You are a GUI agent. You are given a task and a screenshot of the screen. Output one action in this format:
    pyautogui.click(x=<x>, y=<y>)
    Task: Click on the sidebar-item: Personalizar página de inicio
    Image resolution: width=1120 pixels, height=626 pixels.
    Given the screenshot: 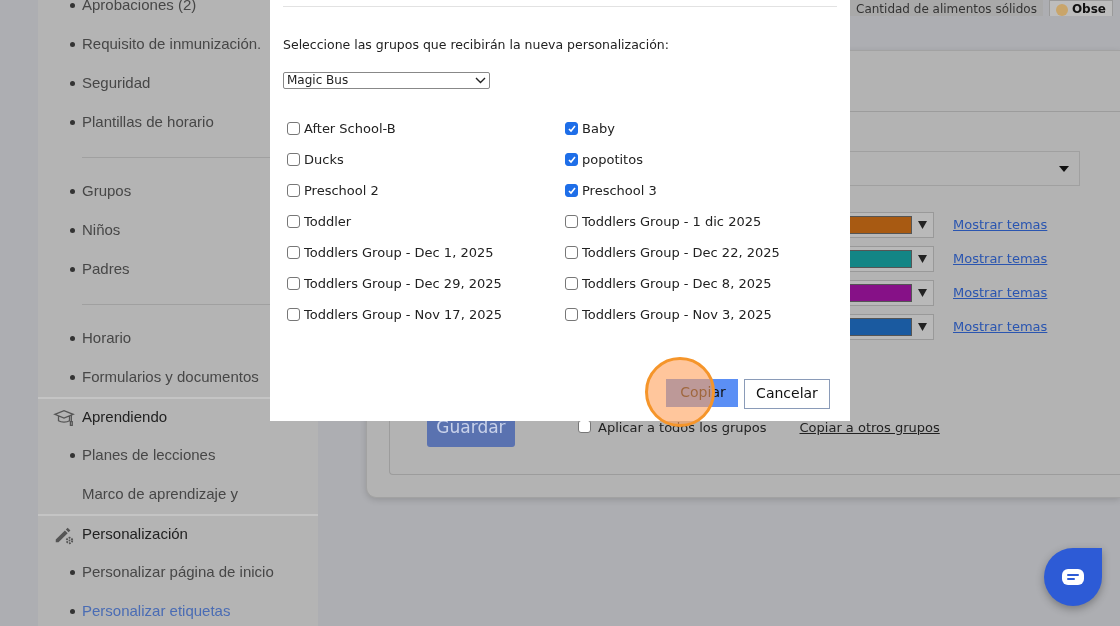 What is the action you would take?
    pyautogui.click(x=178, y=572)
    